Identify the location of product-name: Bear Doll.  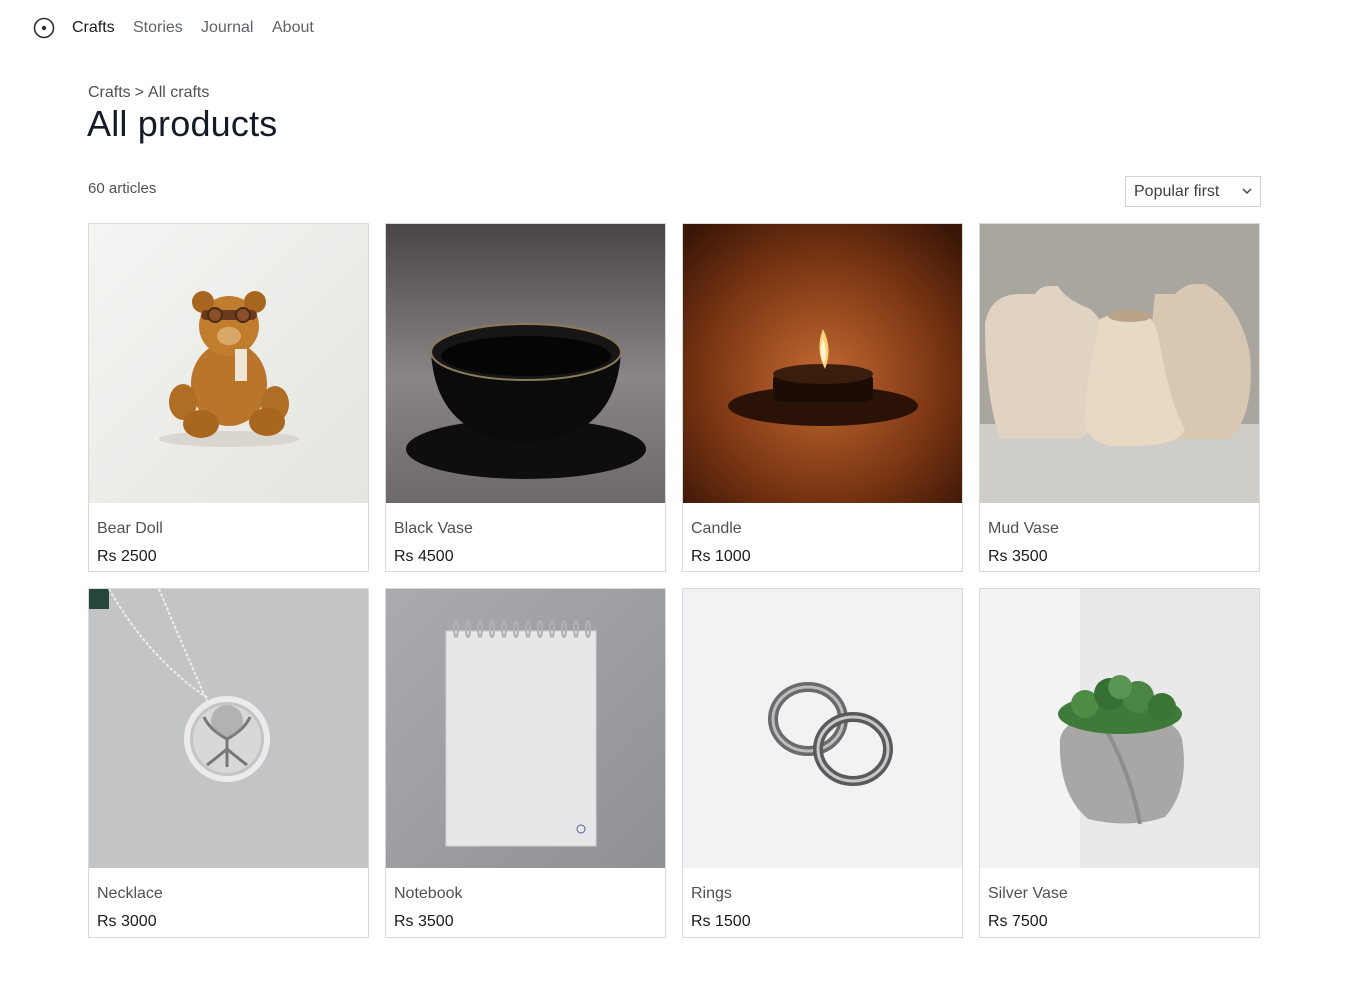
(130, 529).